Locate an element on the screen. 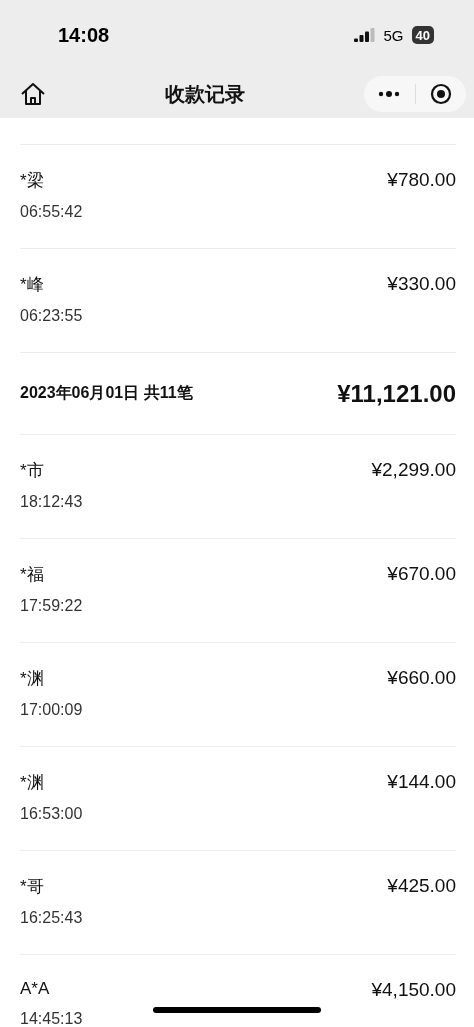 Image resolution: width=474 pixels, height=1027 pixels. more-icon is located at coordinates (389, 94).